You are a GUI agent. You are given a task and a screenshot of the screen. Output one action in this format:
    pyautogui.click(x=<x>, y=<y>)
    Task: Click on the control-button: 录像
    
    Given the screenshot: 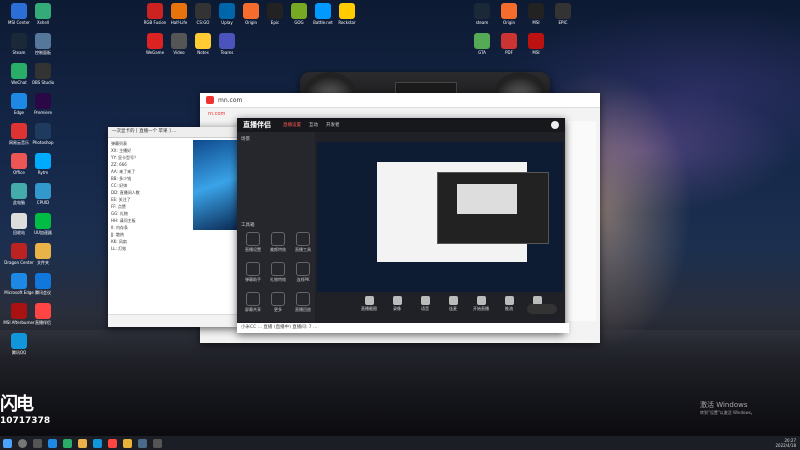 What is the action you would take?
    pyautogui.click(x=397, y=304)
    